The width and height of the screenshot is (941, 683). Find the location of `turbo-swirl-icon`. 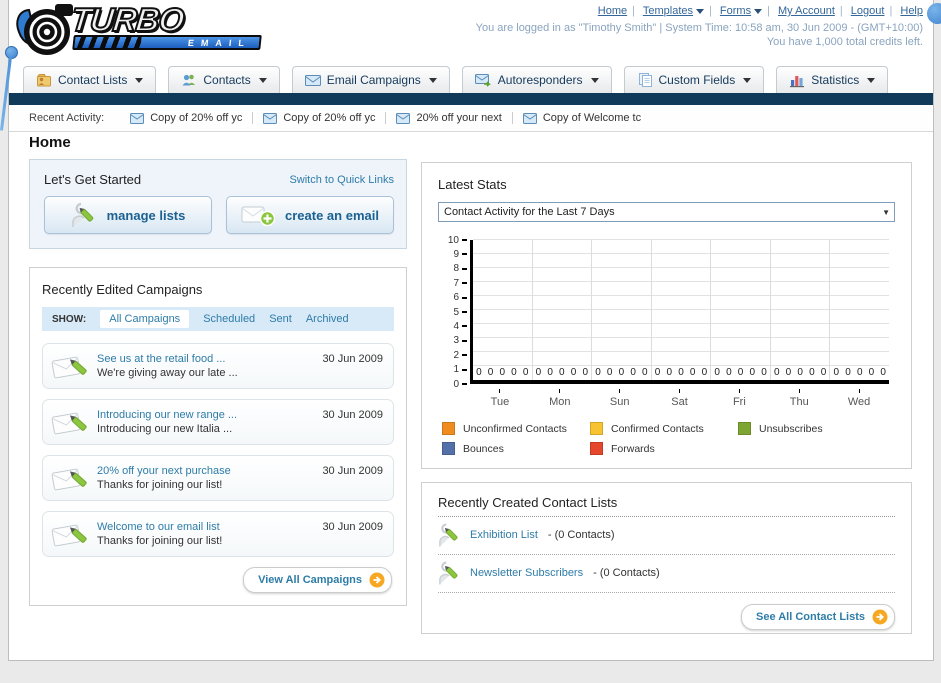

turbo-swirl-icon is located at coordinates (46, 31).